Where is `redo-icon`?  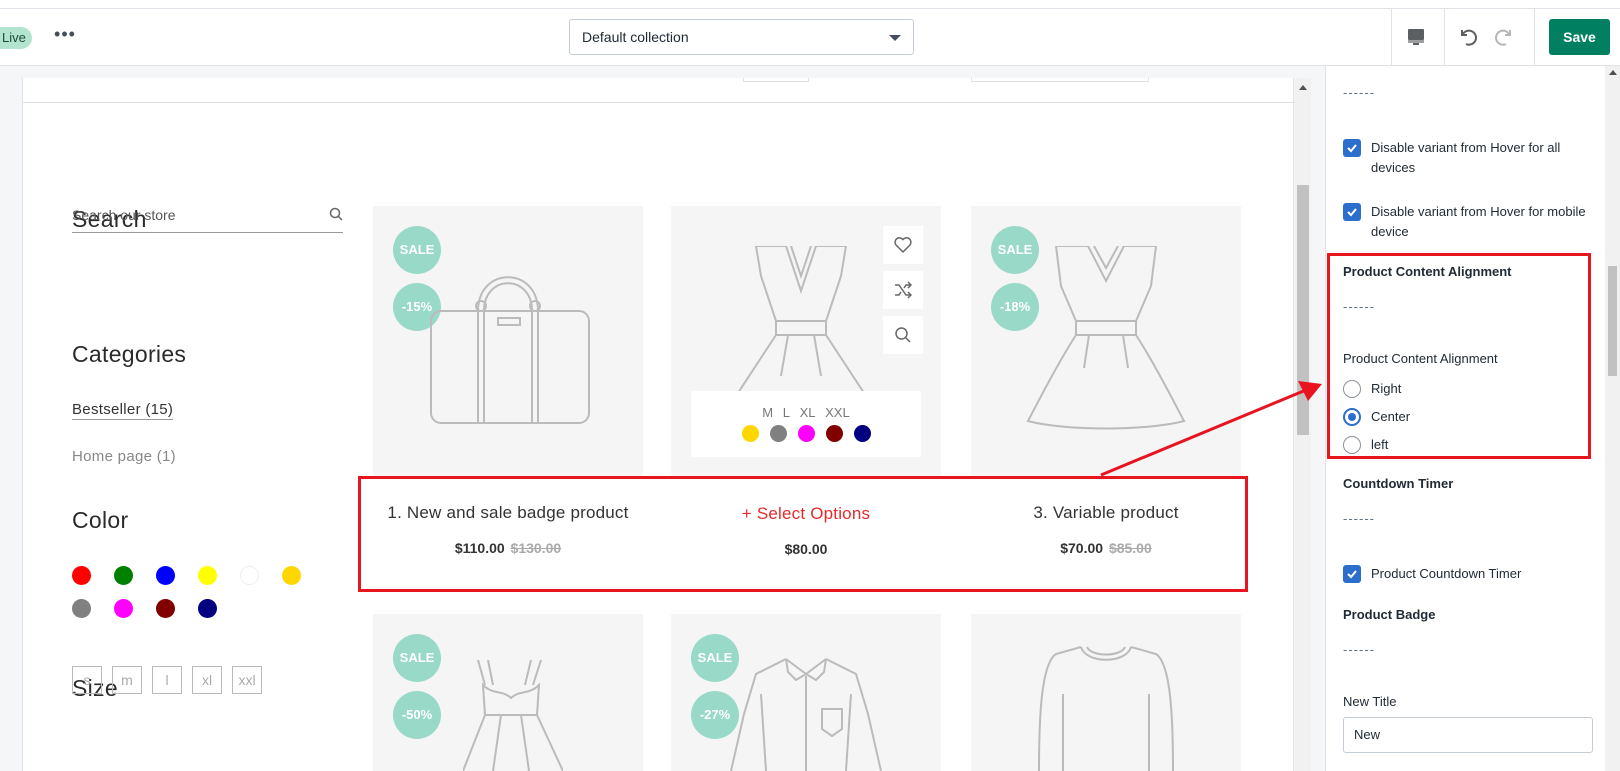 redo-icon is located at coordinates (1504, 37).